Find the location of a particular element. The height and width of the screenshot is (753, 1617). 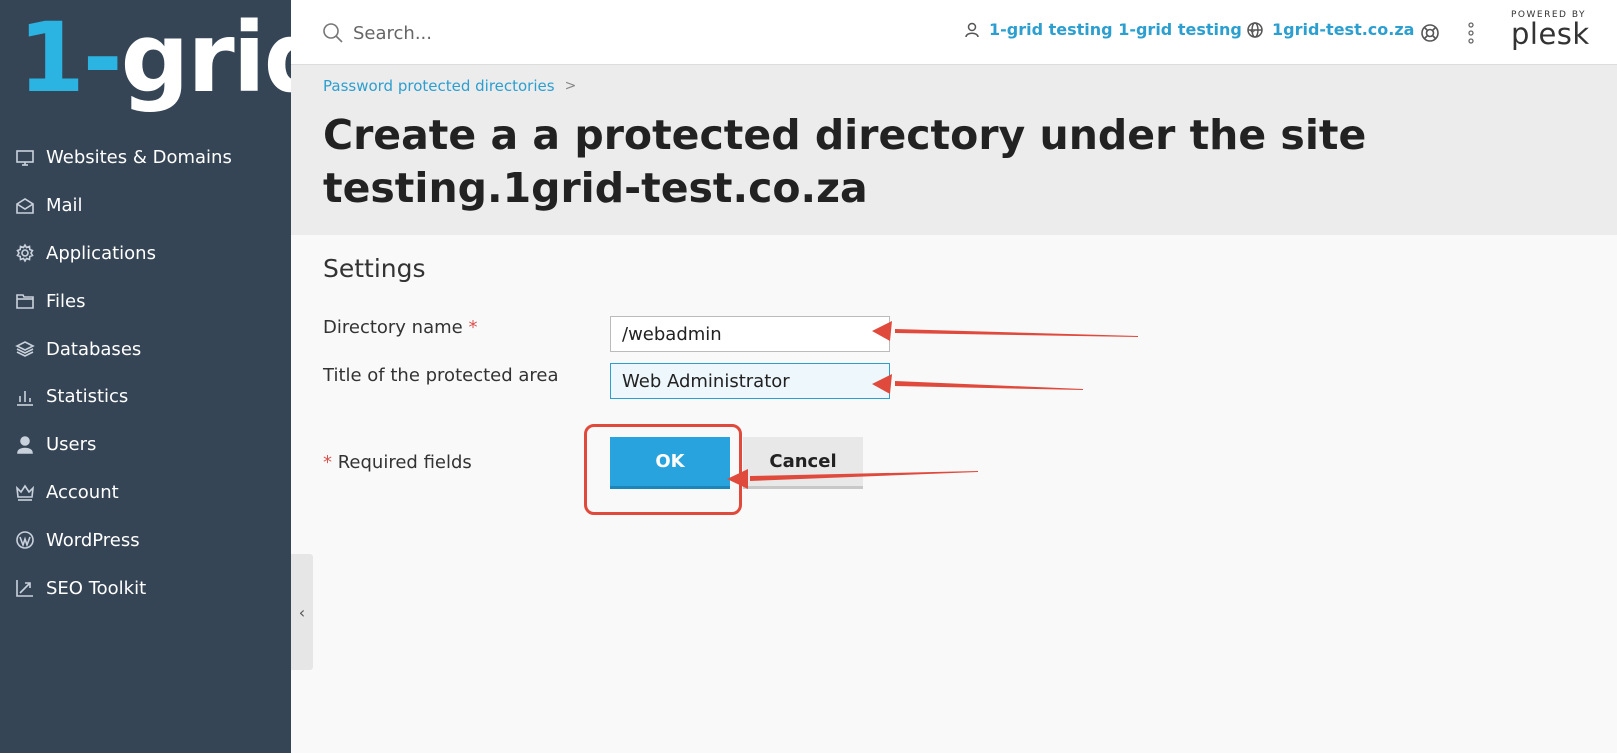

folder-icon is located at coordinates (25, 301).